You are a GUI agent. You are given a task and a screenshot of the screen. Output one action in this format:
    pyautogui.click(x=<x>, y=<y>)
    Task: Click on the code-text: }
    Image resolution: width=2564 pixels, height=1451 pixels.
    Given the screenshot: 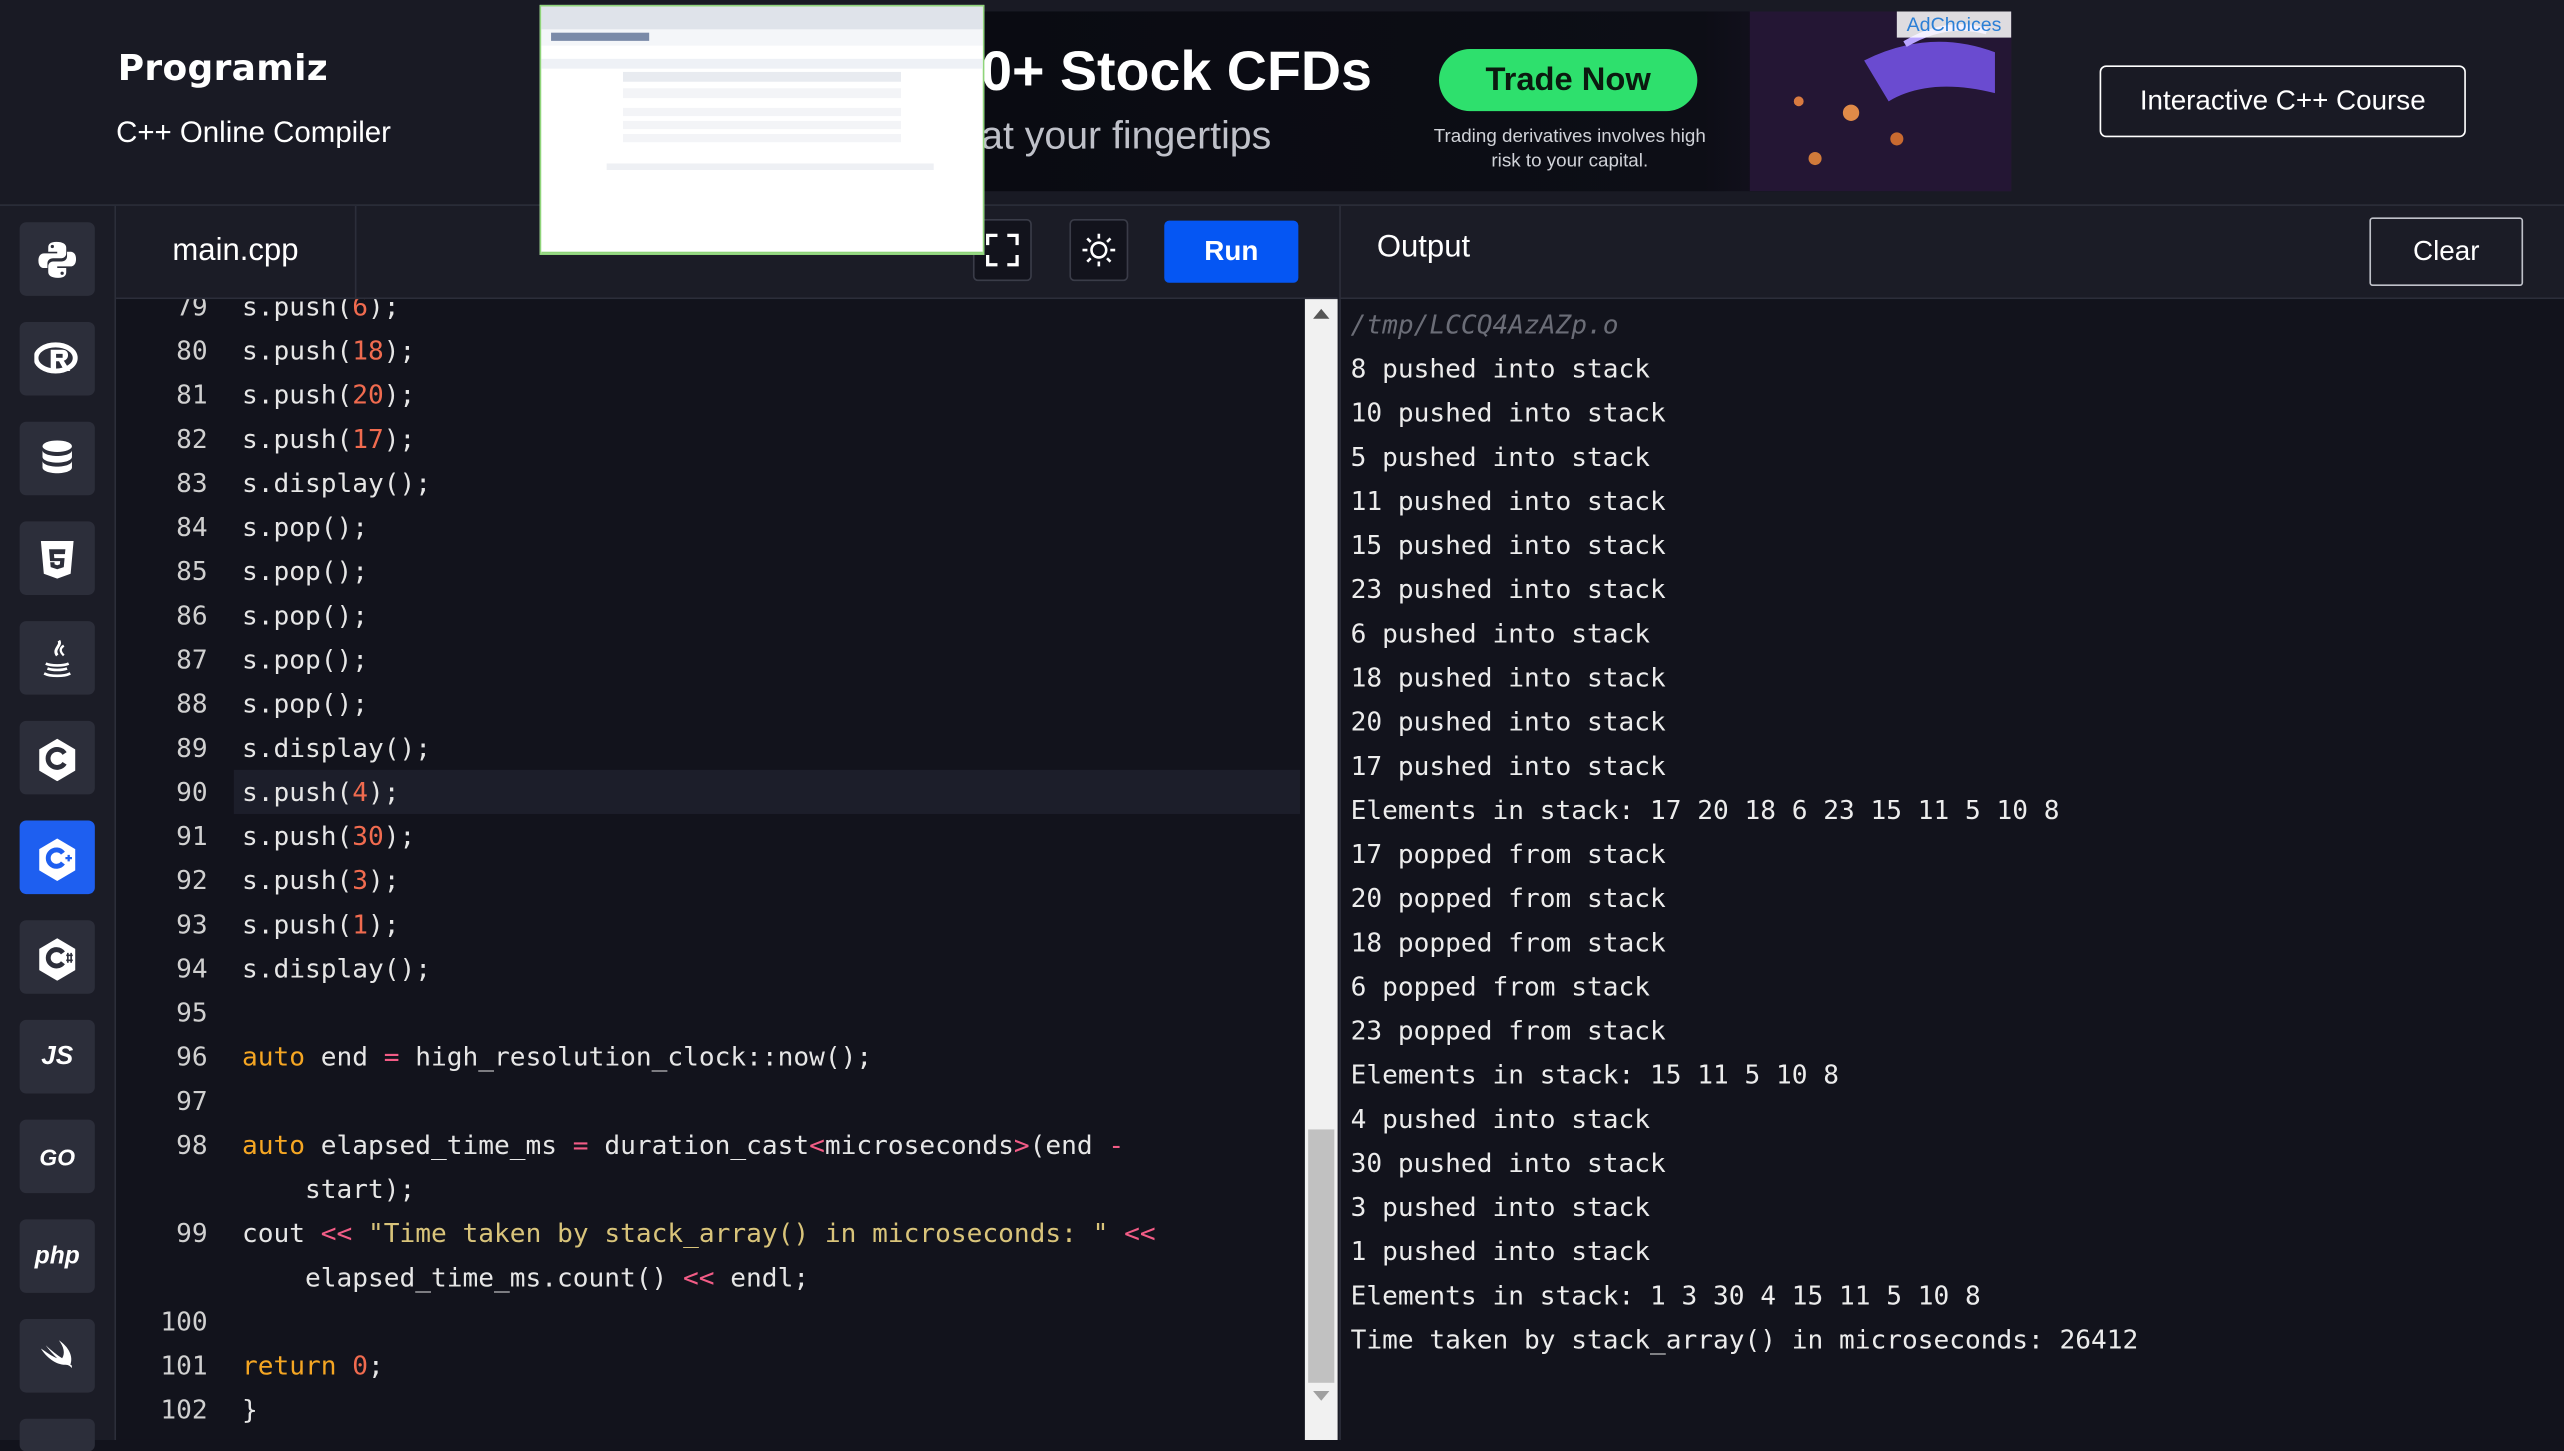 What is the action you would take?
    pyautogui.click(x=250, y=1410)
    